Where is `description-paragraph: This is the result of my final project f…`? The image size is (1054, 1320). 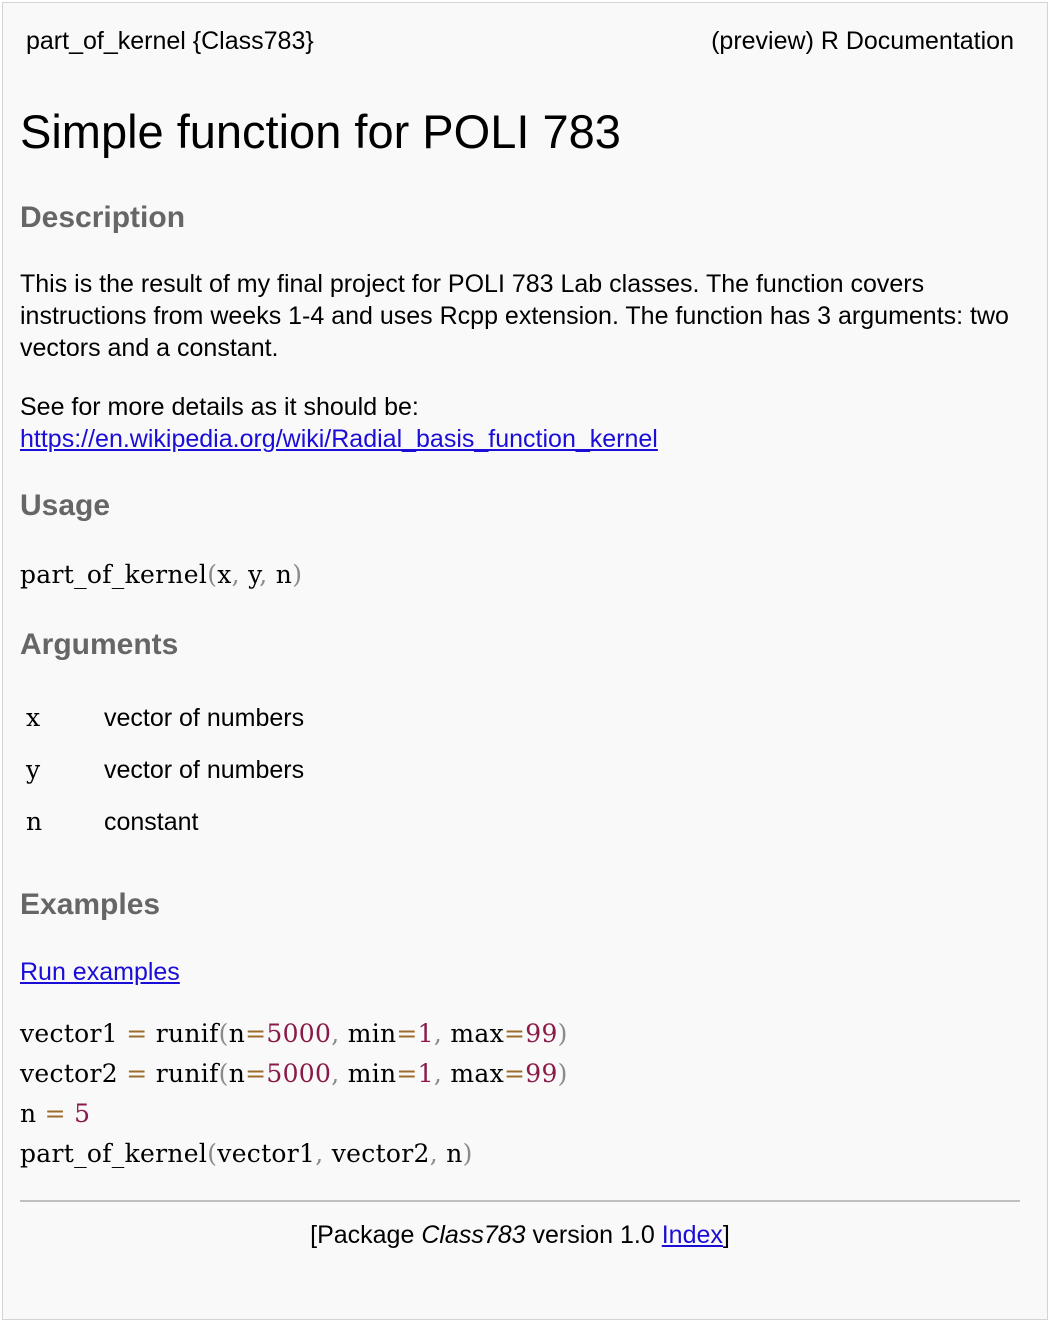
description-paragraph: This is the result of my final project f… is located at coordinates (514, 316).